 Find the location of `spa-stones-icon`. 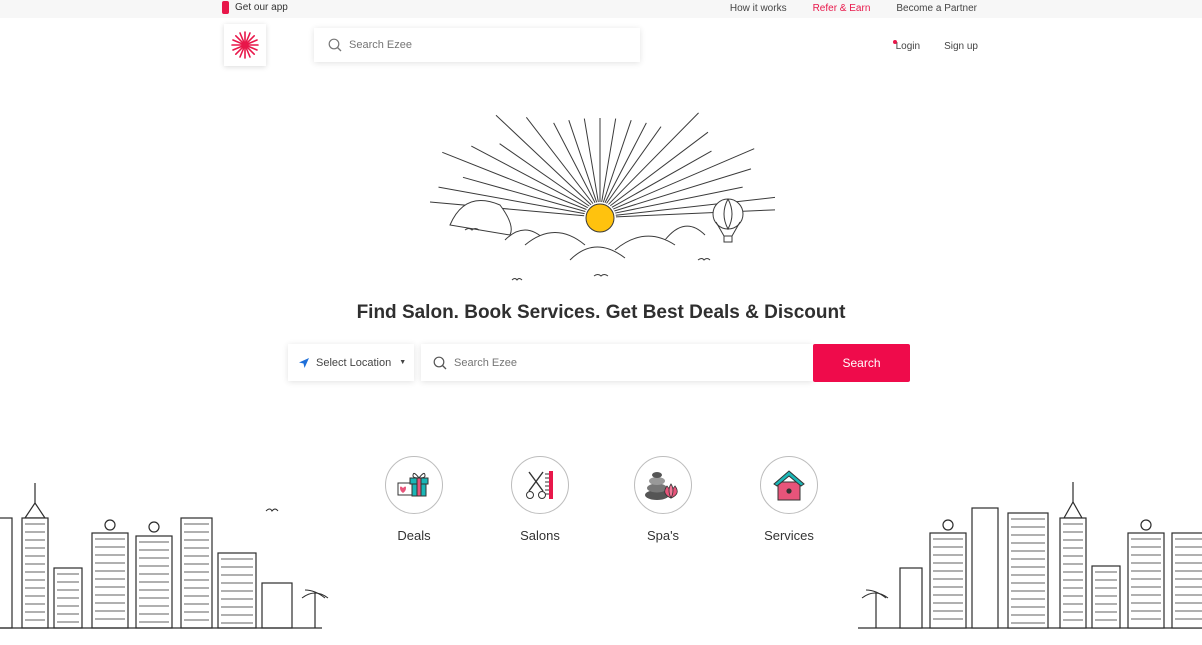

spa-stones-icon is located at coordinates (661, 486).